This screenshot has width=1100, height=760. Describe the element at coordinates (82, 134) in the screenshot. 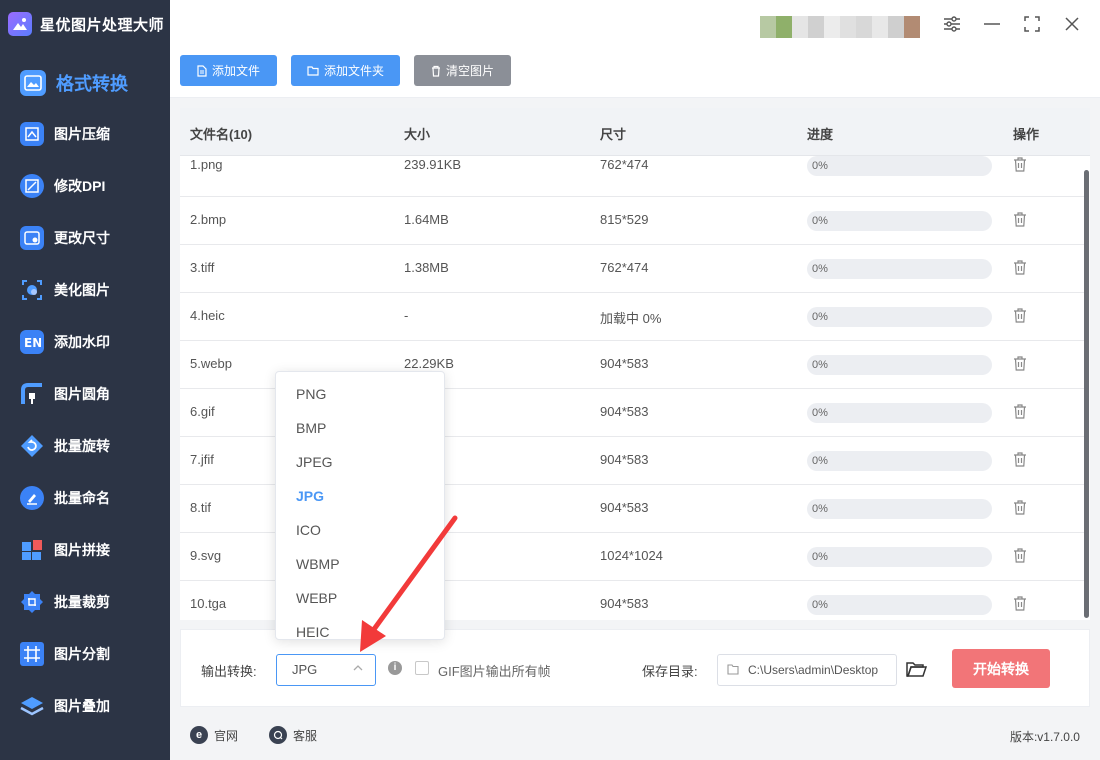

I see `sidebar-item-label: 图片压缩` at that location.